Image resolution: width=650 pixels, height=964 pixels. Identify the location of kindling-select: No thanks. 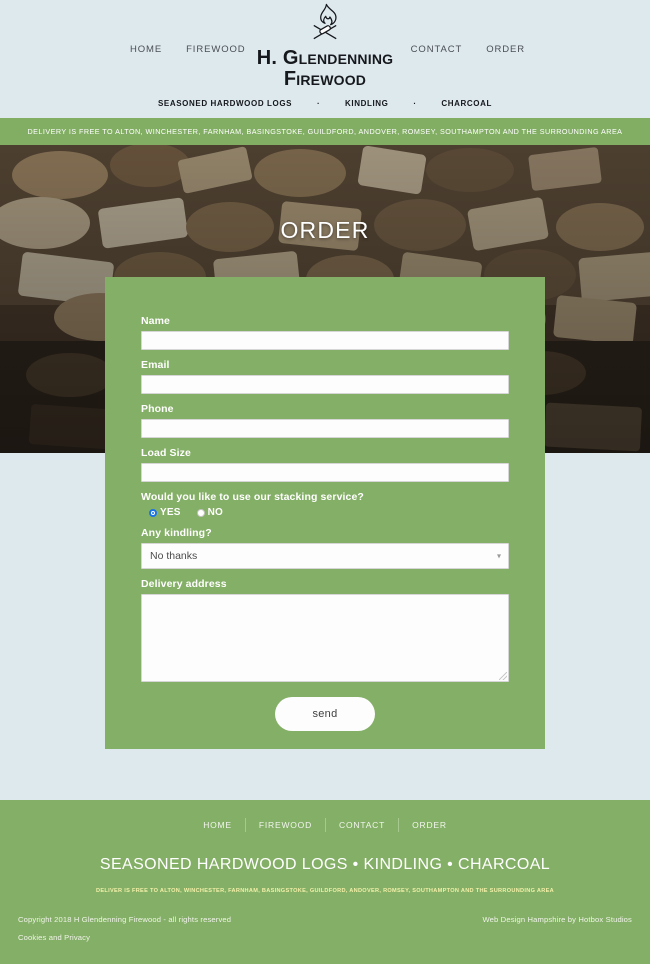
(325, 556).